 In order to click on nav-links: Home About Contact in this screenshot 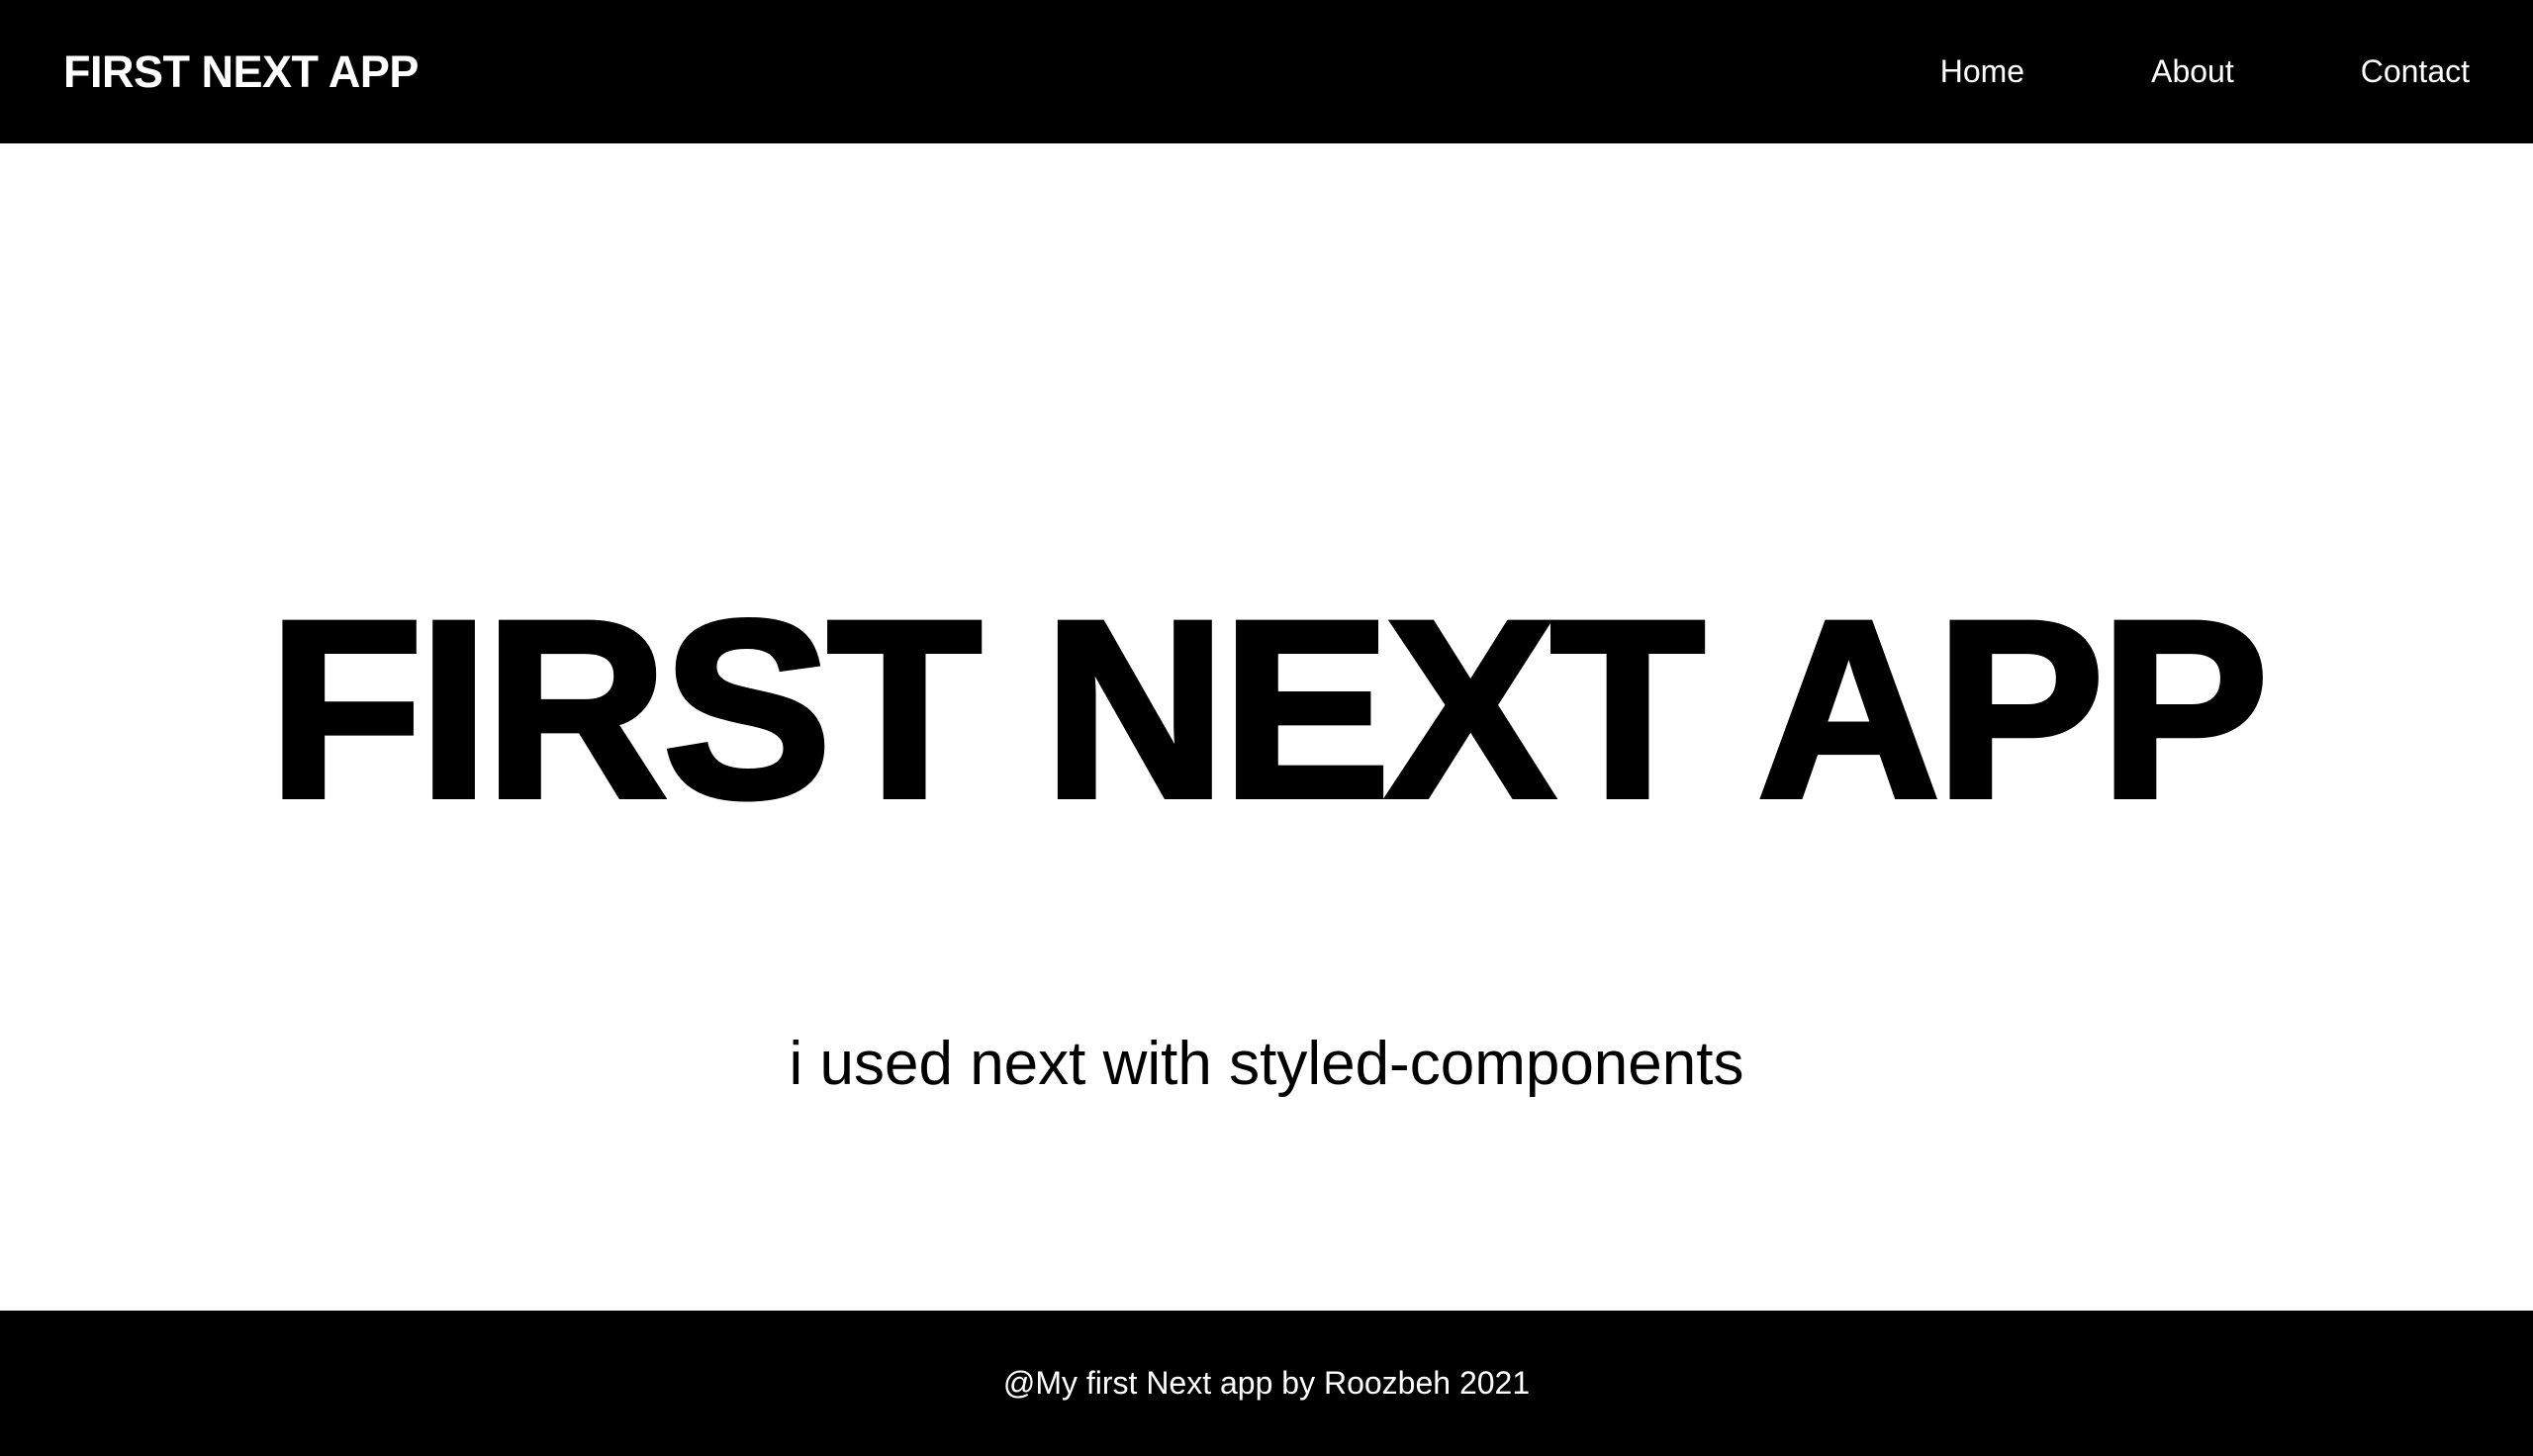, I will do `click(2205, 71)`.